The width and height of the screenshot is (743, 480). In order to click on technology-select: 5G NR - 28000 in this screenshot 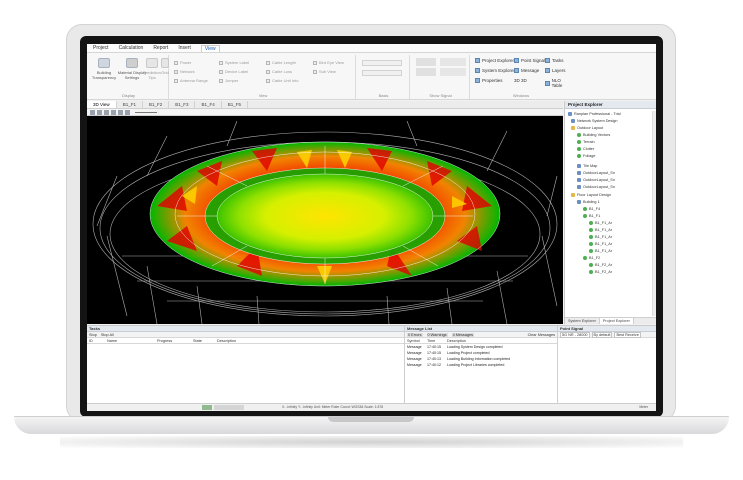, I will do `click(575, 334)`.